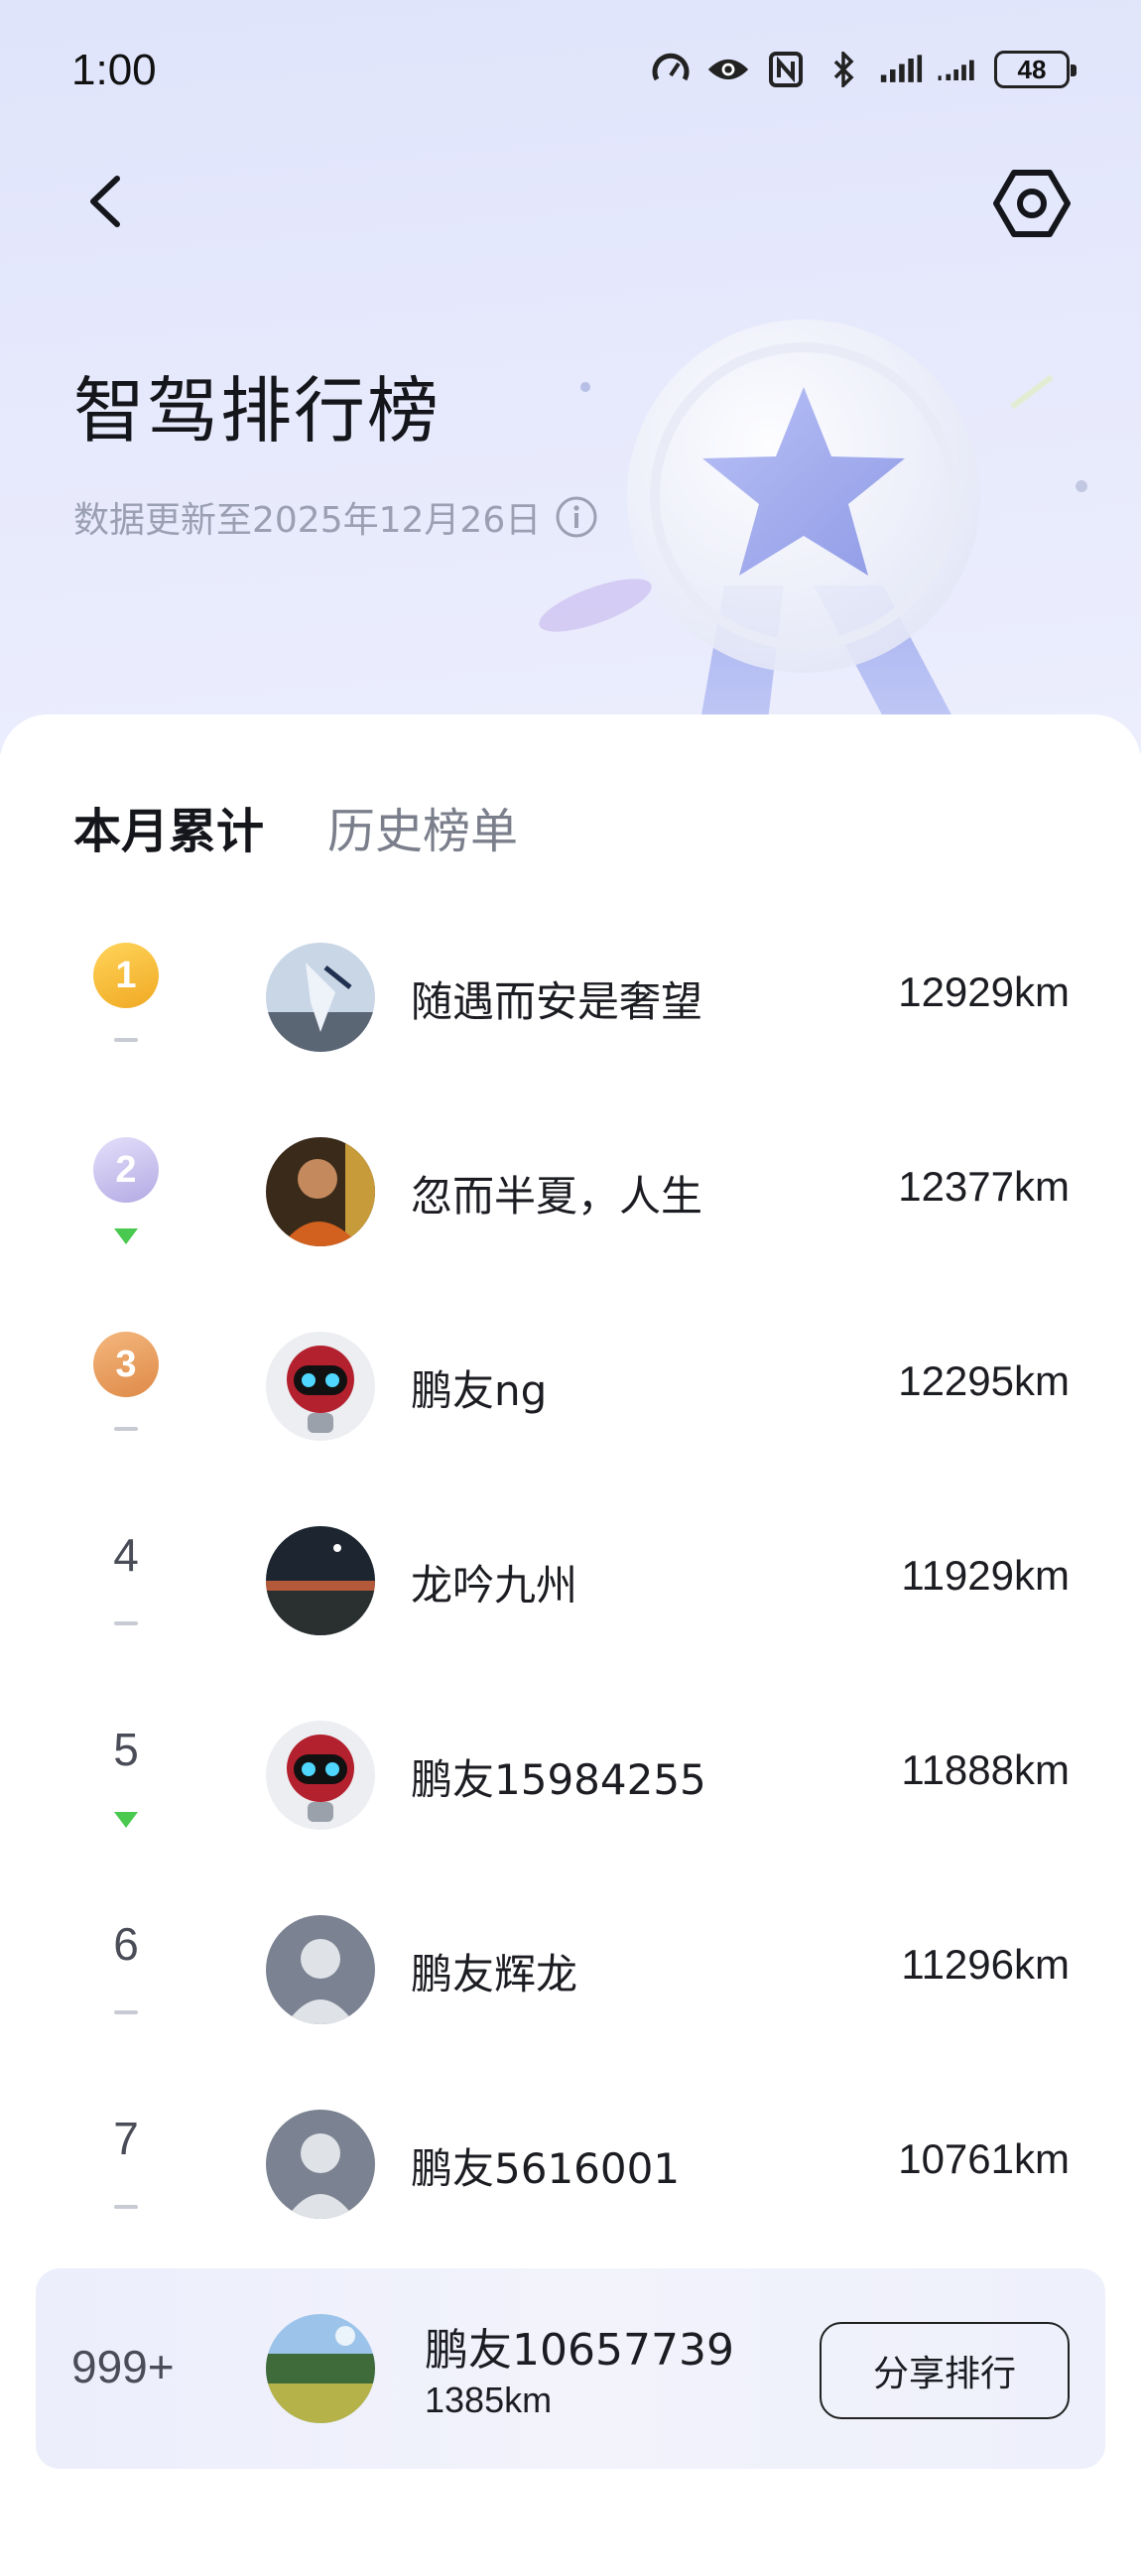  I want to click on list-item: 7 鹏友5616001 10761km, so click(570, 2184).